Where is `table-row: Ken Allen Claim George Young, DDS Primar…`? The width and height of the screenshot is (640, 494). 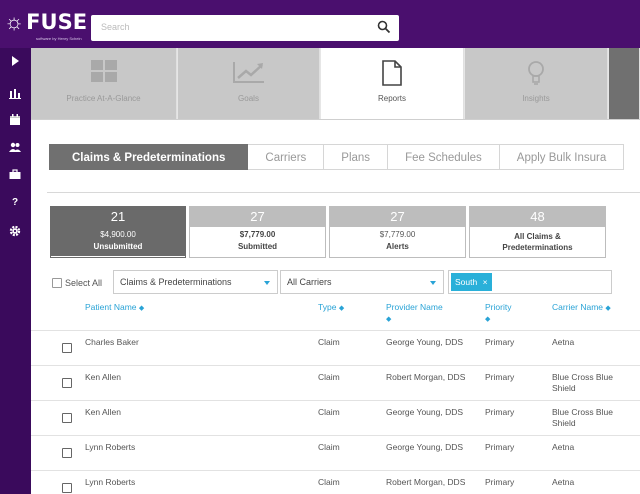
table-row: Ken Allen Claim George Young, DDS Primar… is located at coordinates (335, 418).